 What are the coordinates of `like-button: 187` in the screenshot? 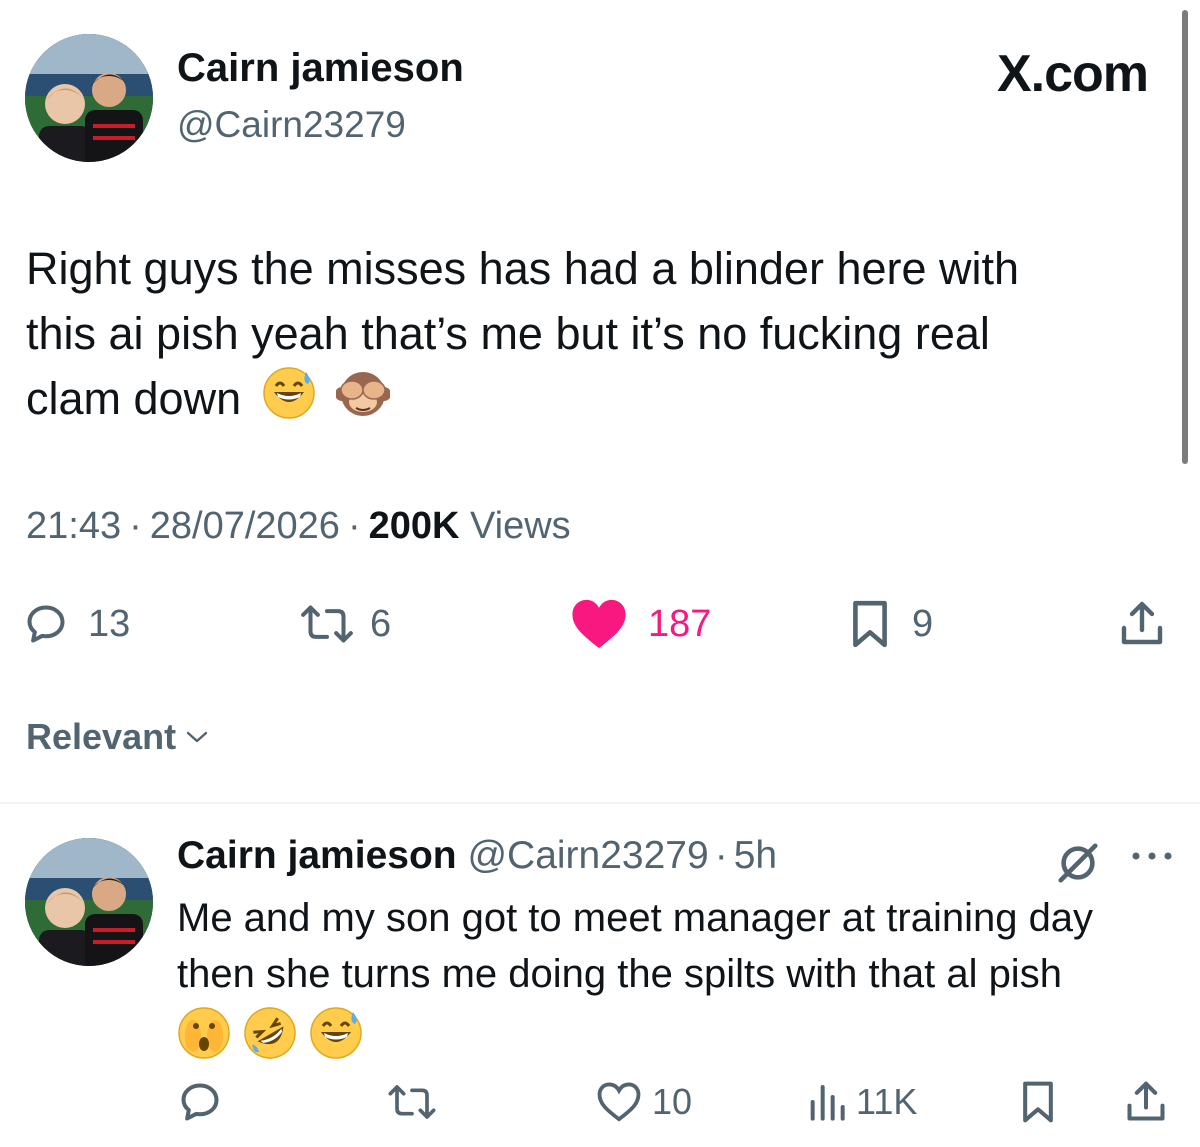 It's located at (640, 624).